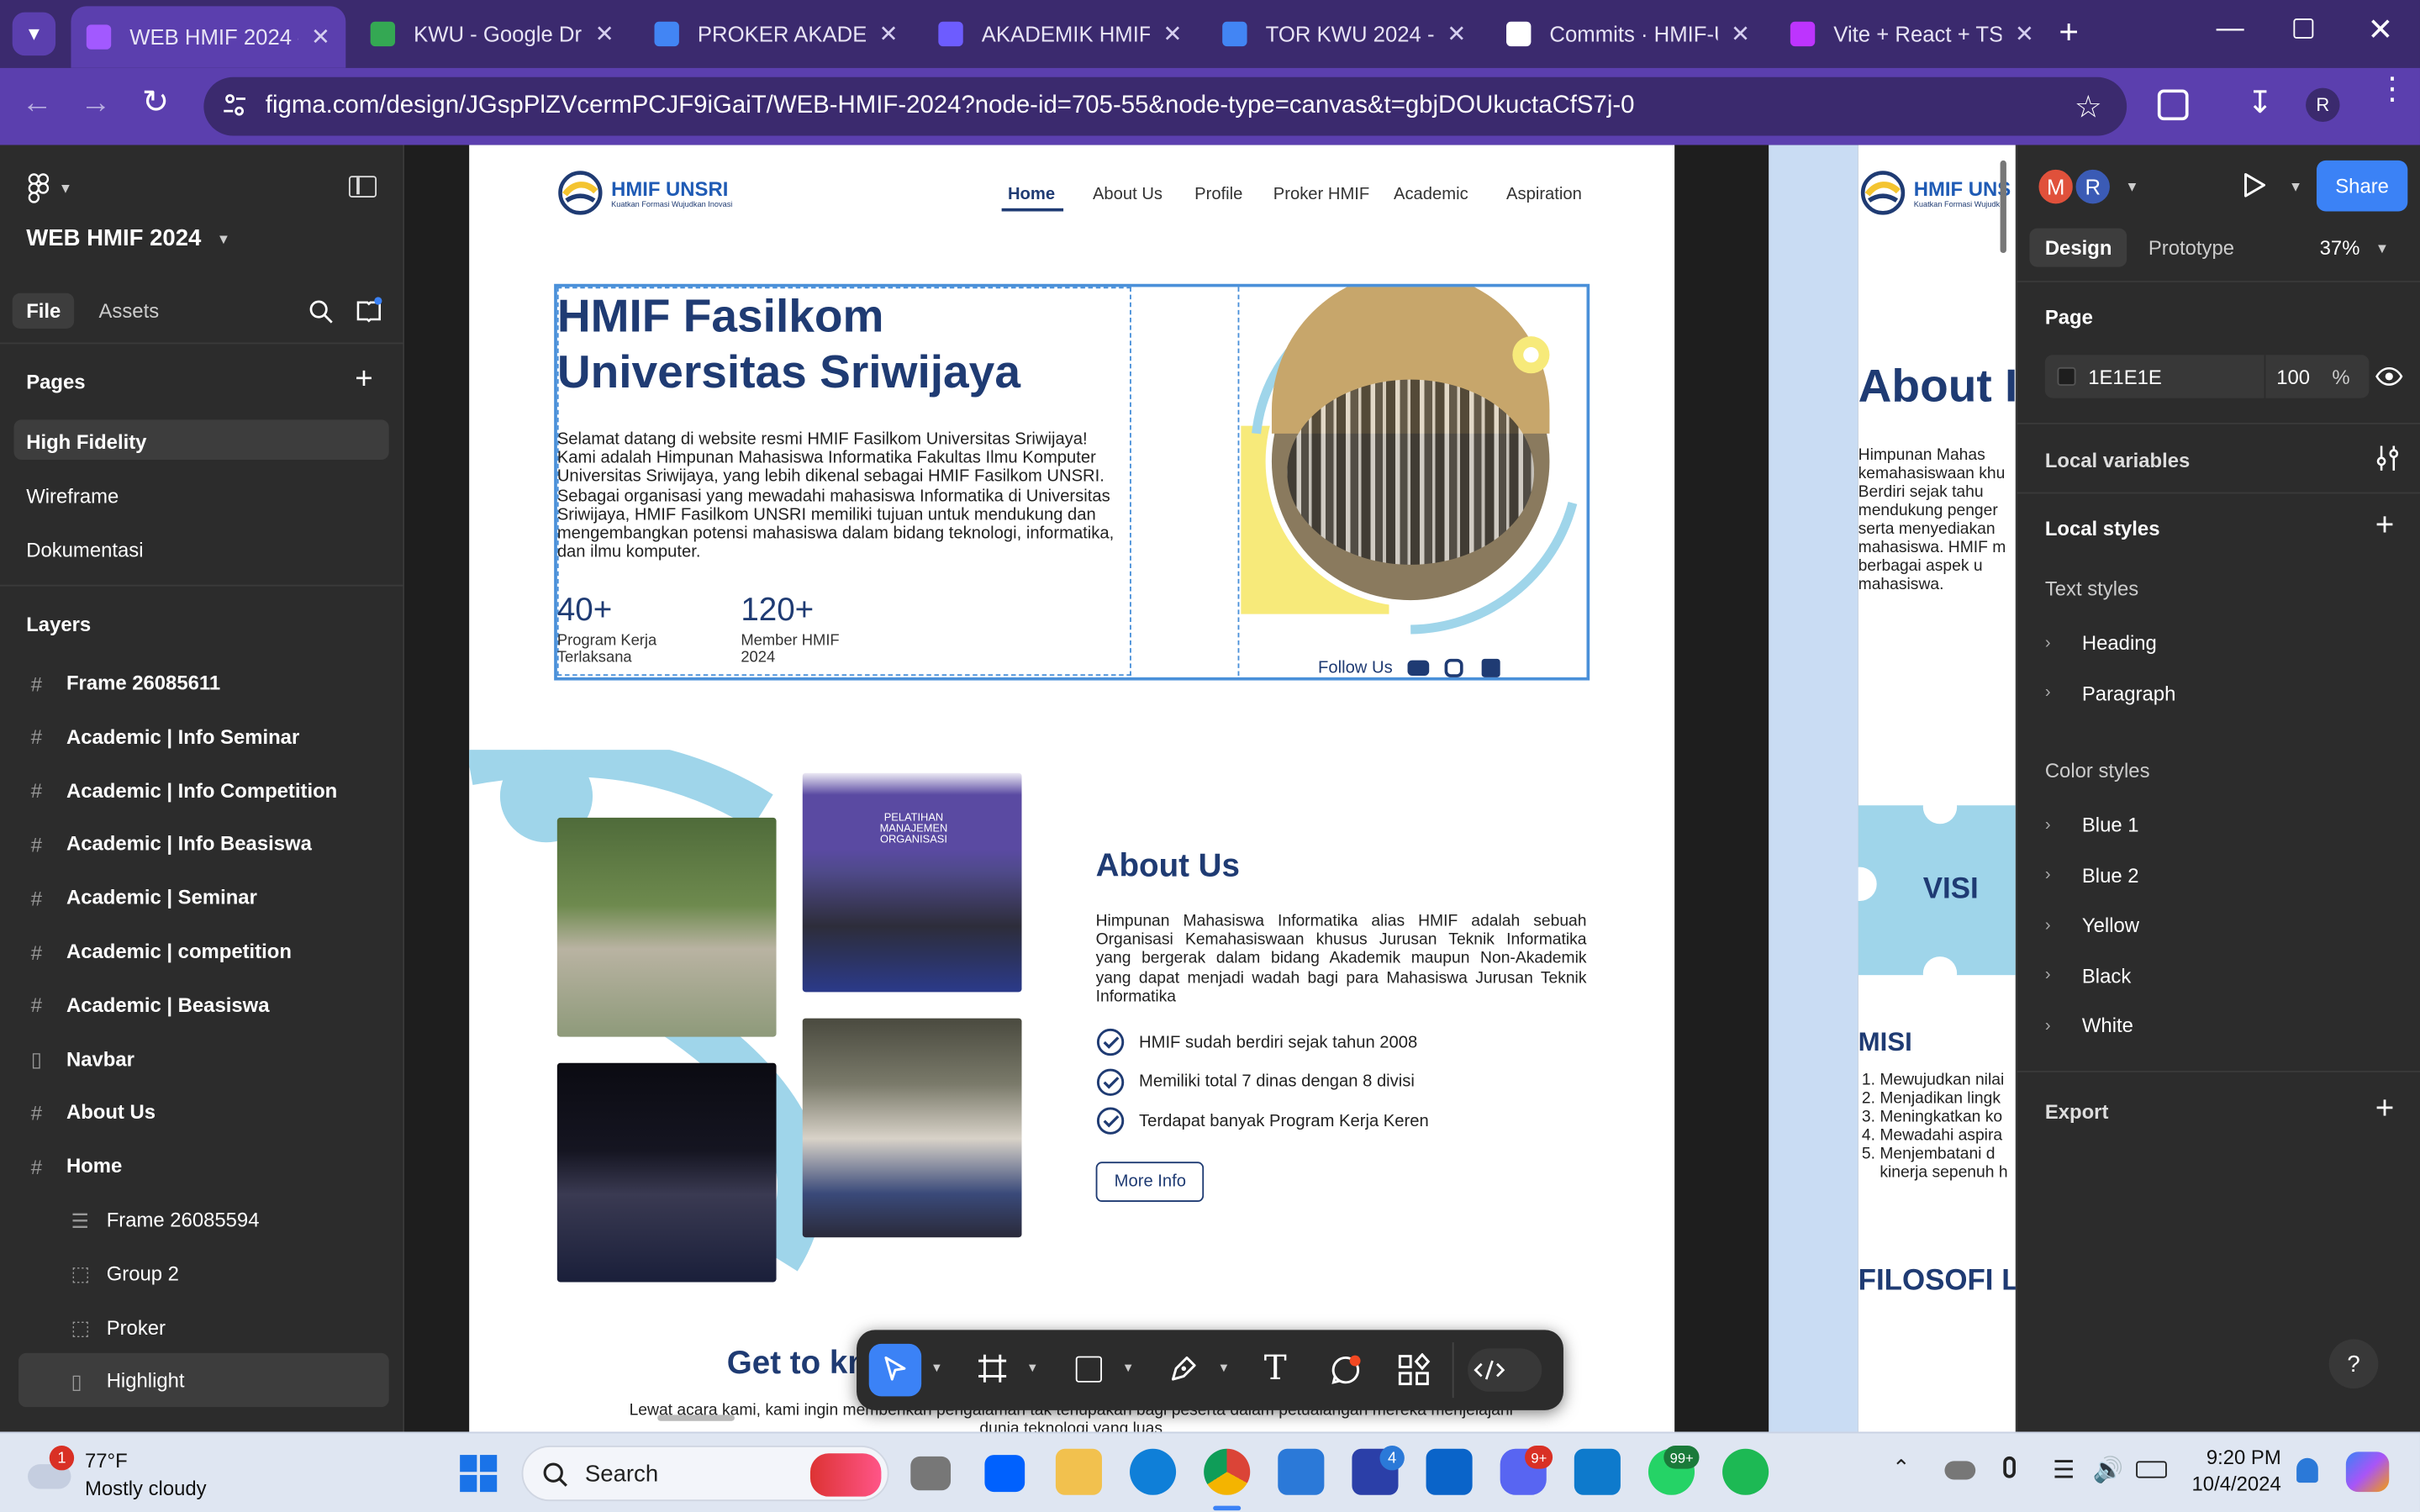  What do you see at coordinates (1454, 667) in the screenshot?
I see `instagram-icon` at bounding box center [1454, 667].